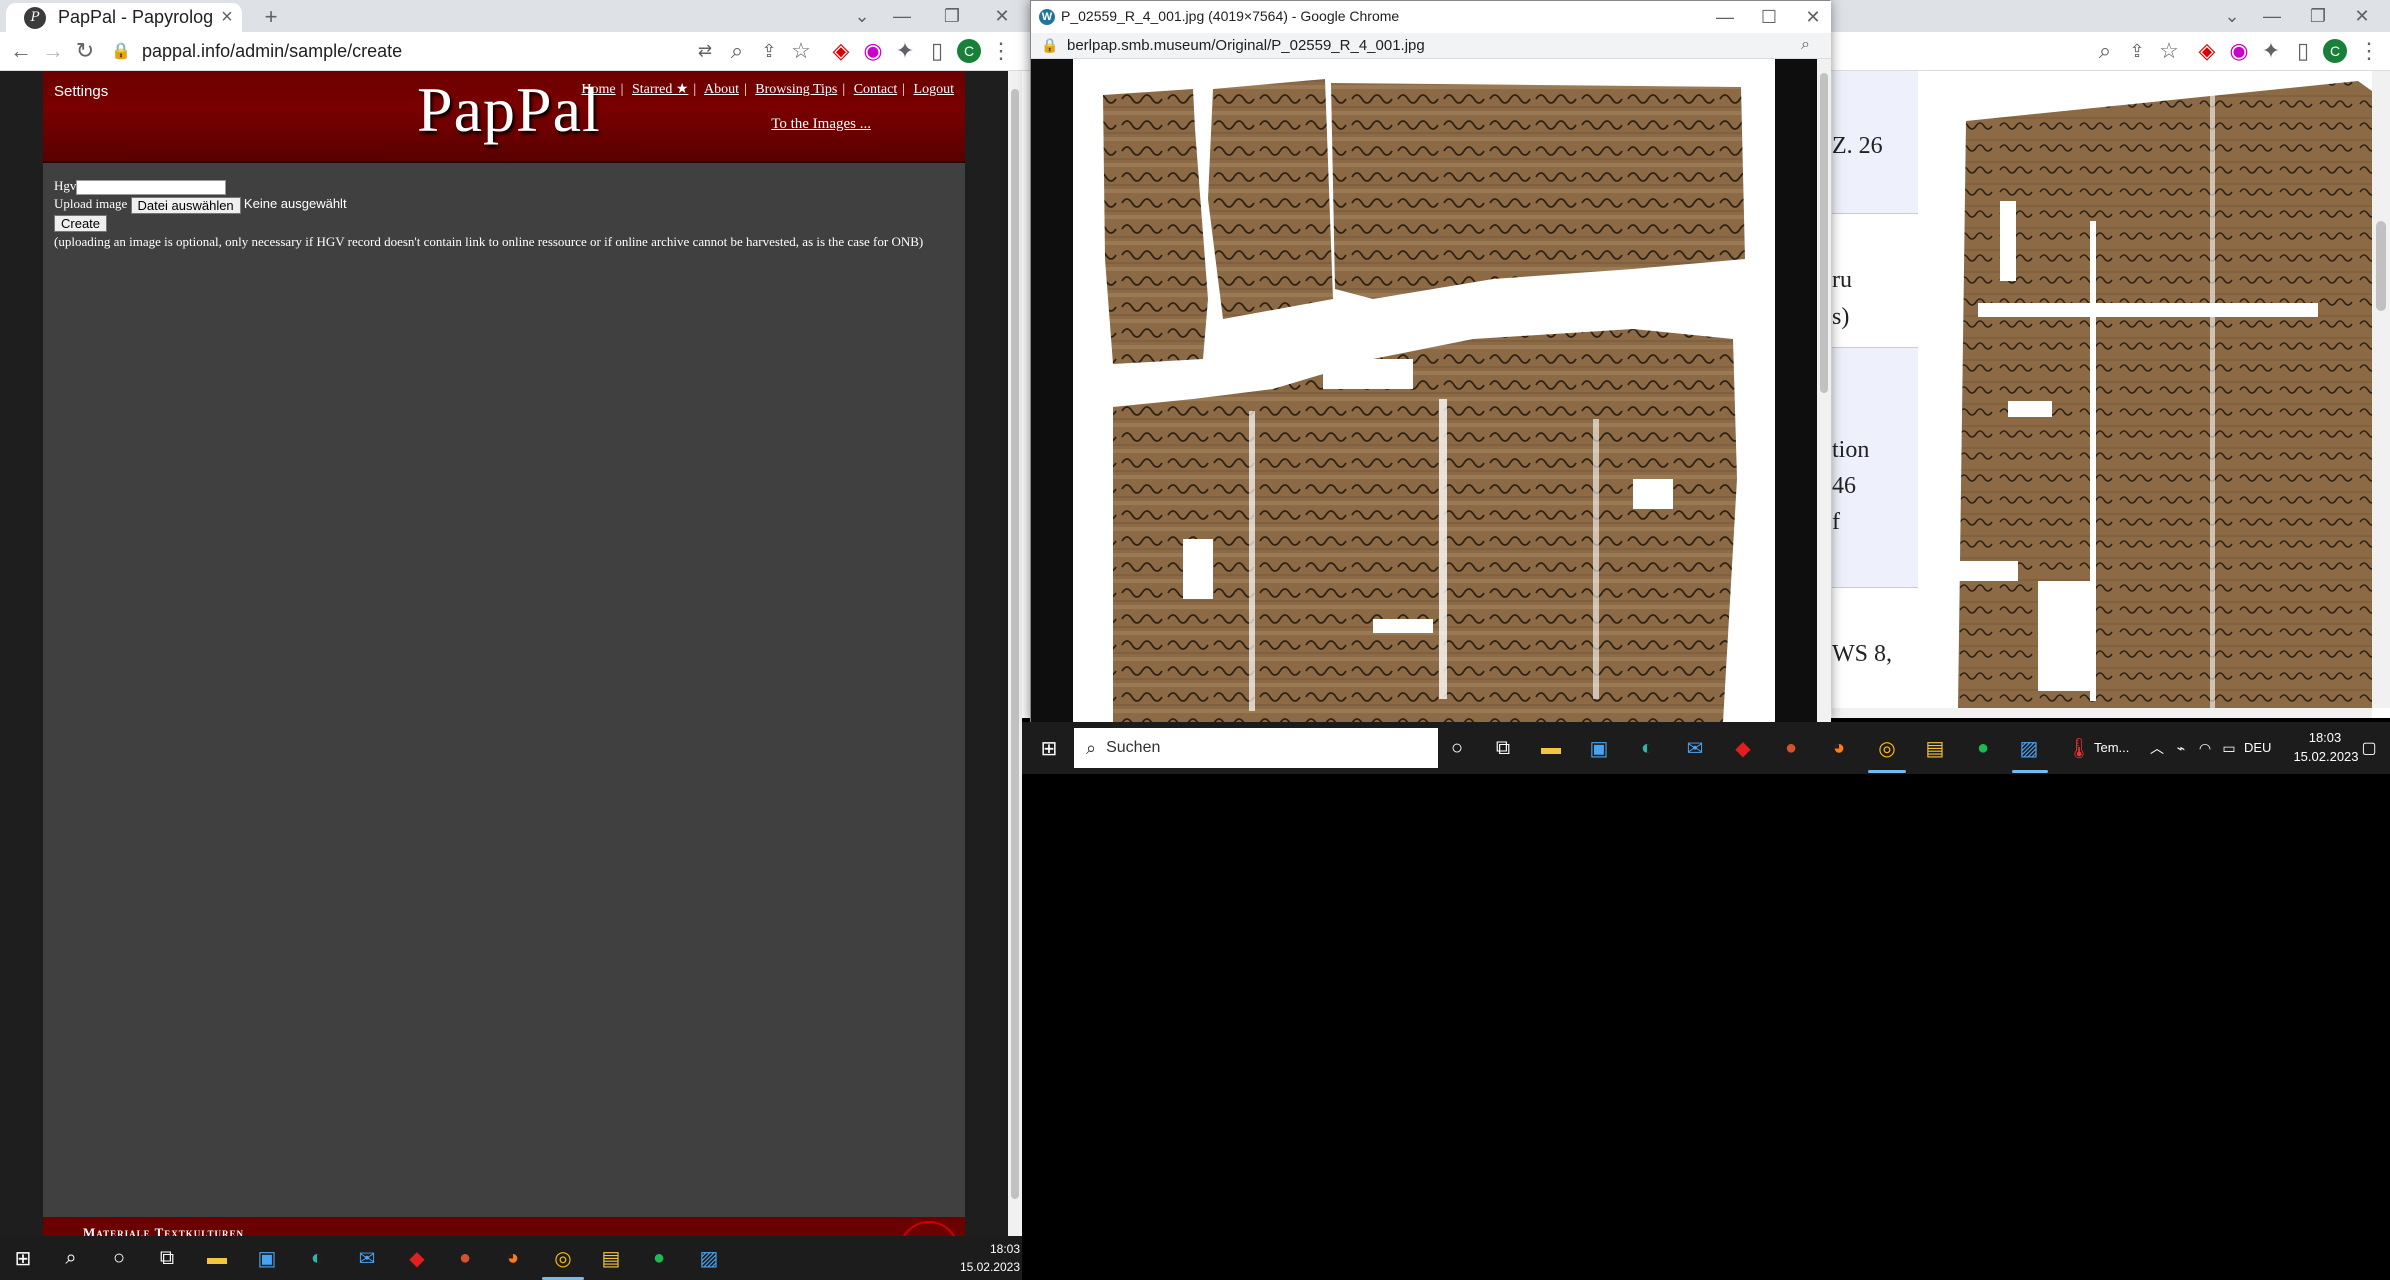 This screenshot has height=1280, width=2390. Describe the element at coordinates (1256, 748) in the screenshot. I see `taskbar-search: ⌕ Suchen` at that location.